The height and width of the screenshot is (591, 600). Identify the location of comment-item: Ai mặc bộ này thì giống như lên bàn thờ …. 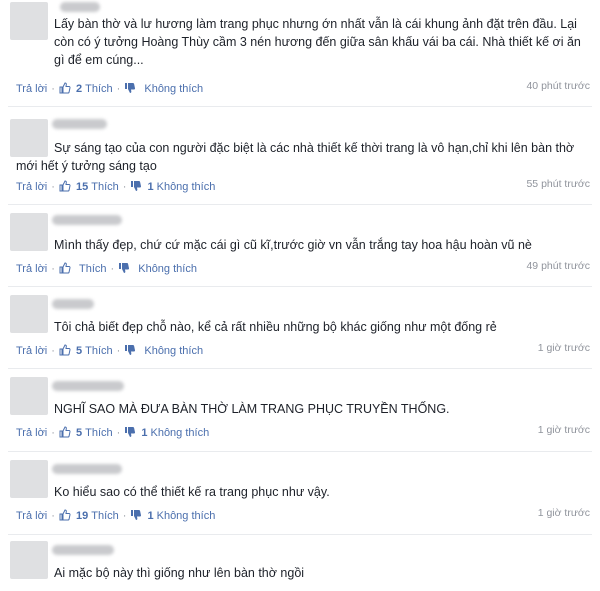
(300, 563).